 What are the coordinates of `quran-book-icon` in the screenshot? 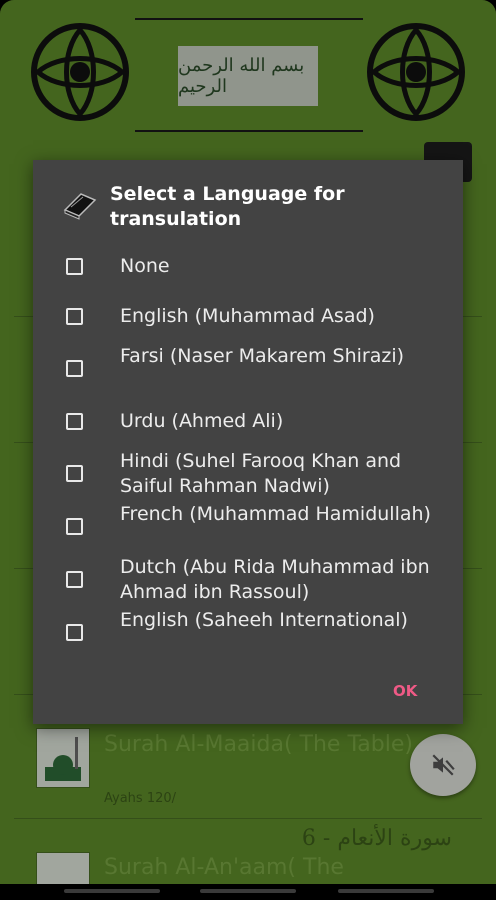 It's located at (80, 206).